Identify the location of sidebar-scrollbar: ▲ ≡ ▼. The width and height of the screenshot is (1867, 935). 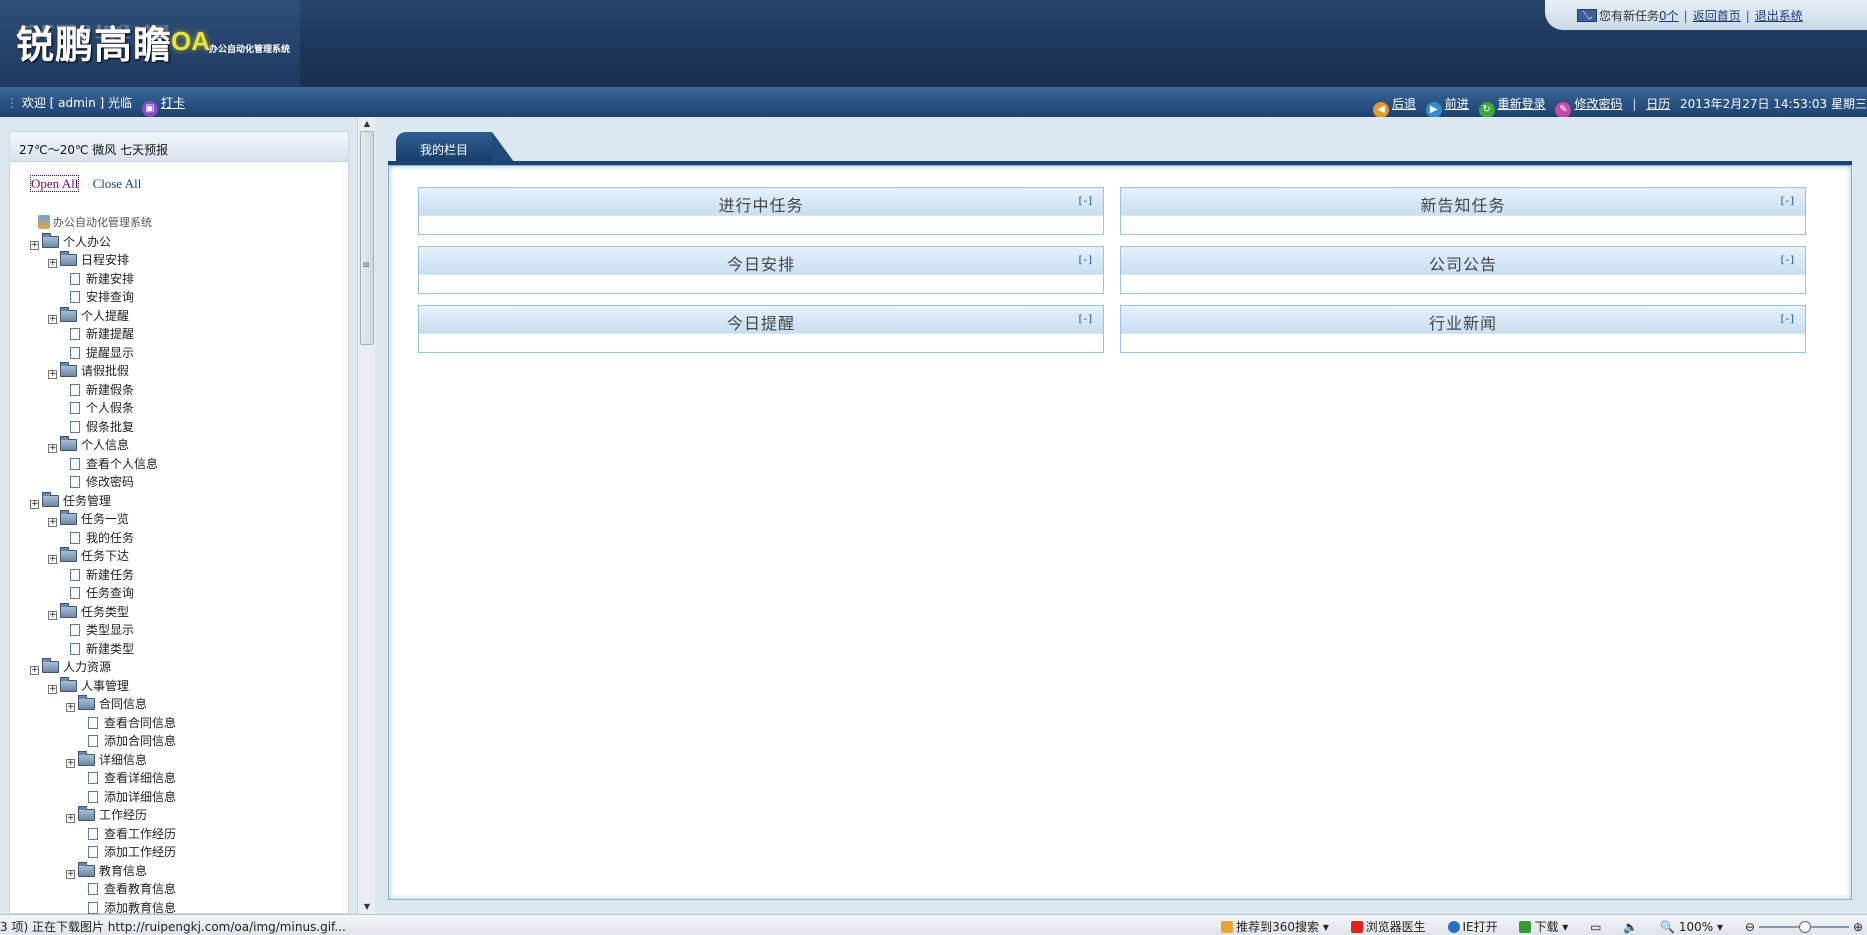
(366, 515).